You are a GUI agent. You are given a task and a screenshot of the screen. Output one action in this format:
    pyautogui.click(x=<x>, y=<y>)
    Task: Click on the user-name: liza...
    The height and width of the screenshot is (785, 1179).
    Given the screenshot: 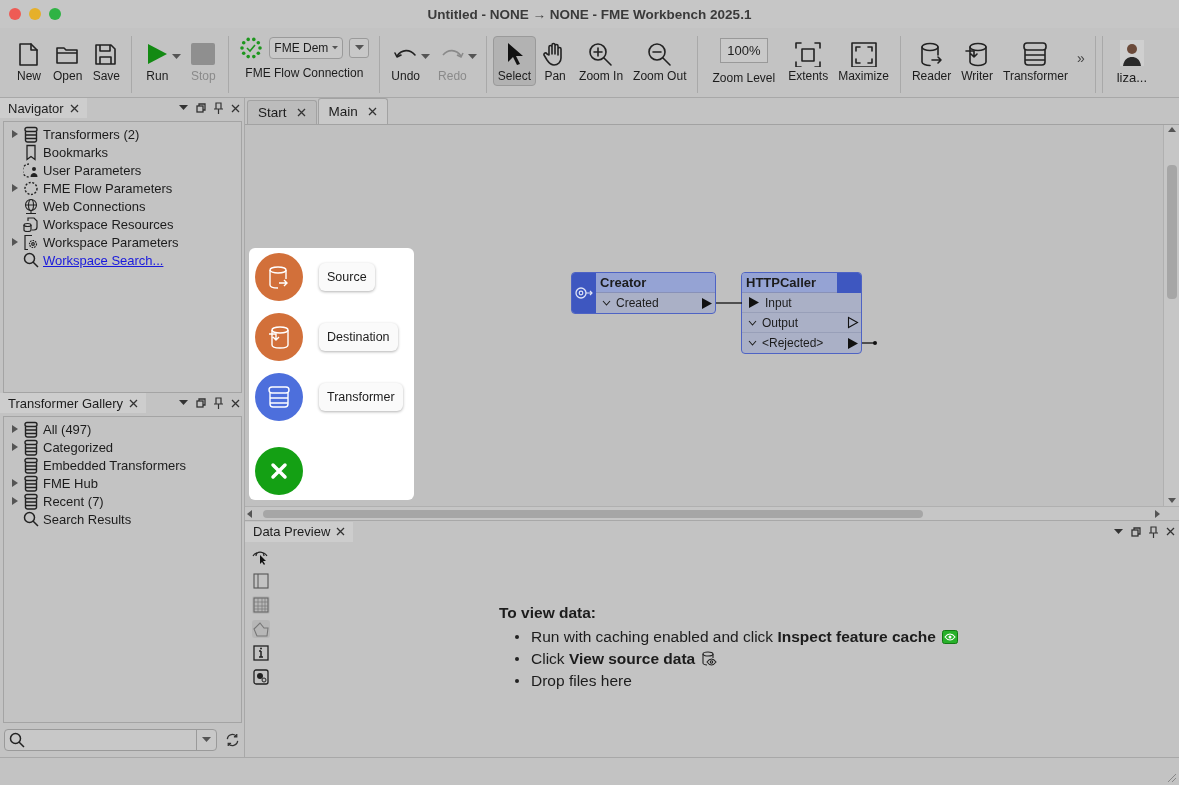 What is the action you would take?
    pyautogui.click(x=1132, y=77)
    